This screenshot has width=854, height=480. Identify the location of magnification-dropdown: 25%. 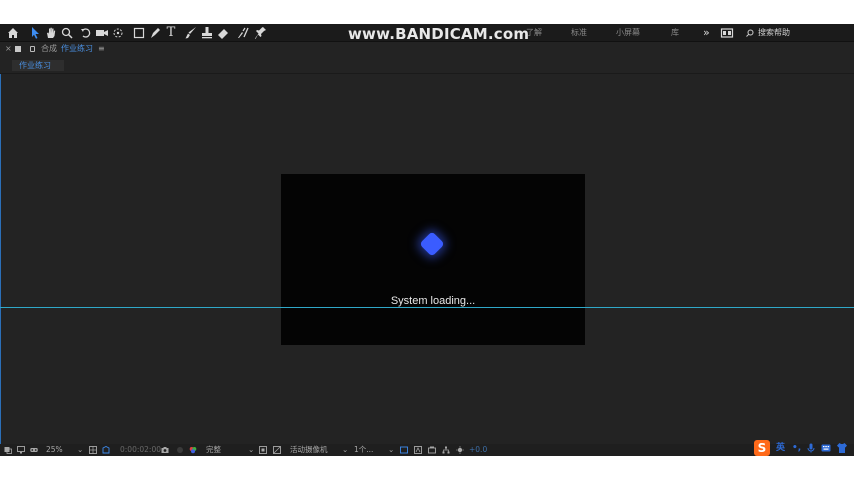
(54, 450).